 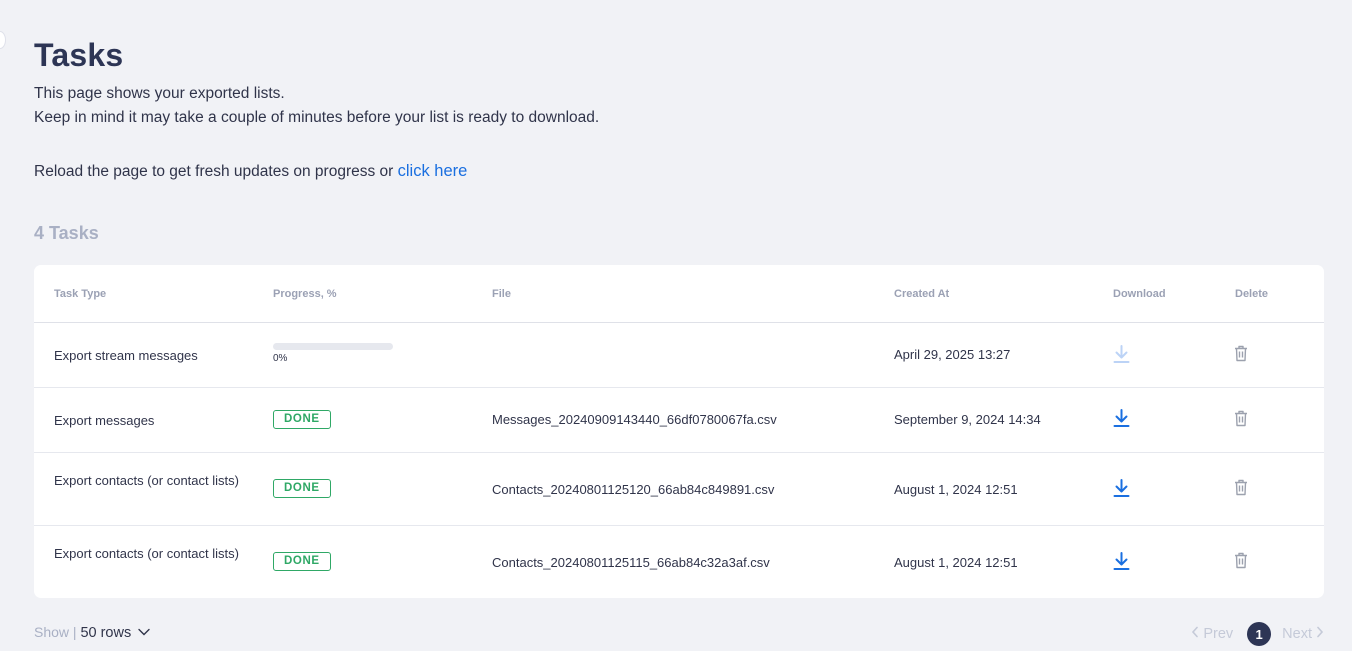 What do you see at coordinates (55, 632) in the screenshot?
I see `show-label: Show |` at bounding box center [55, 632].